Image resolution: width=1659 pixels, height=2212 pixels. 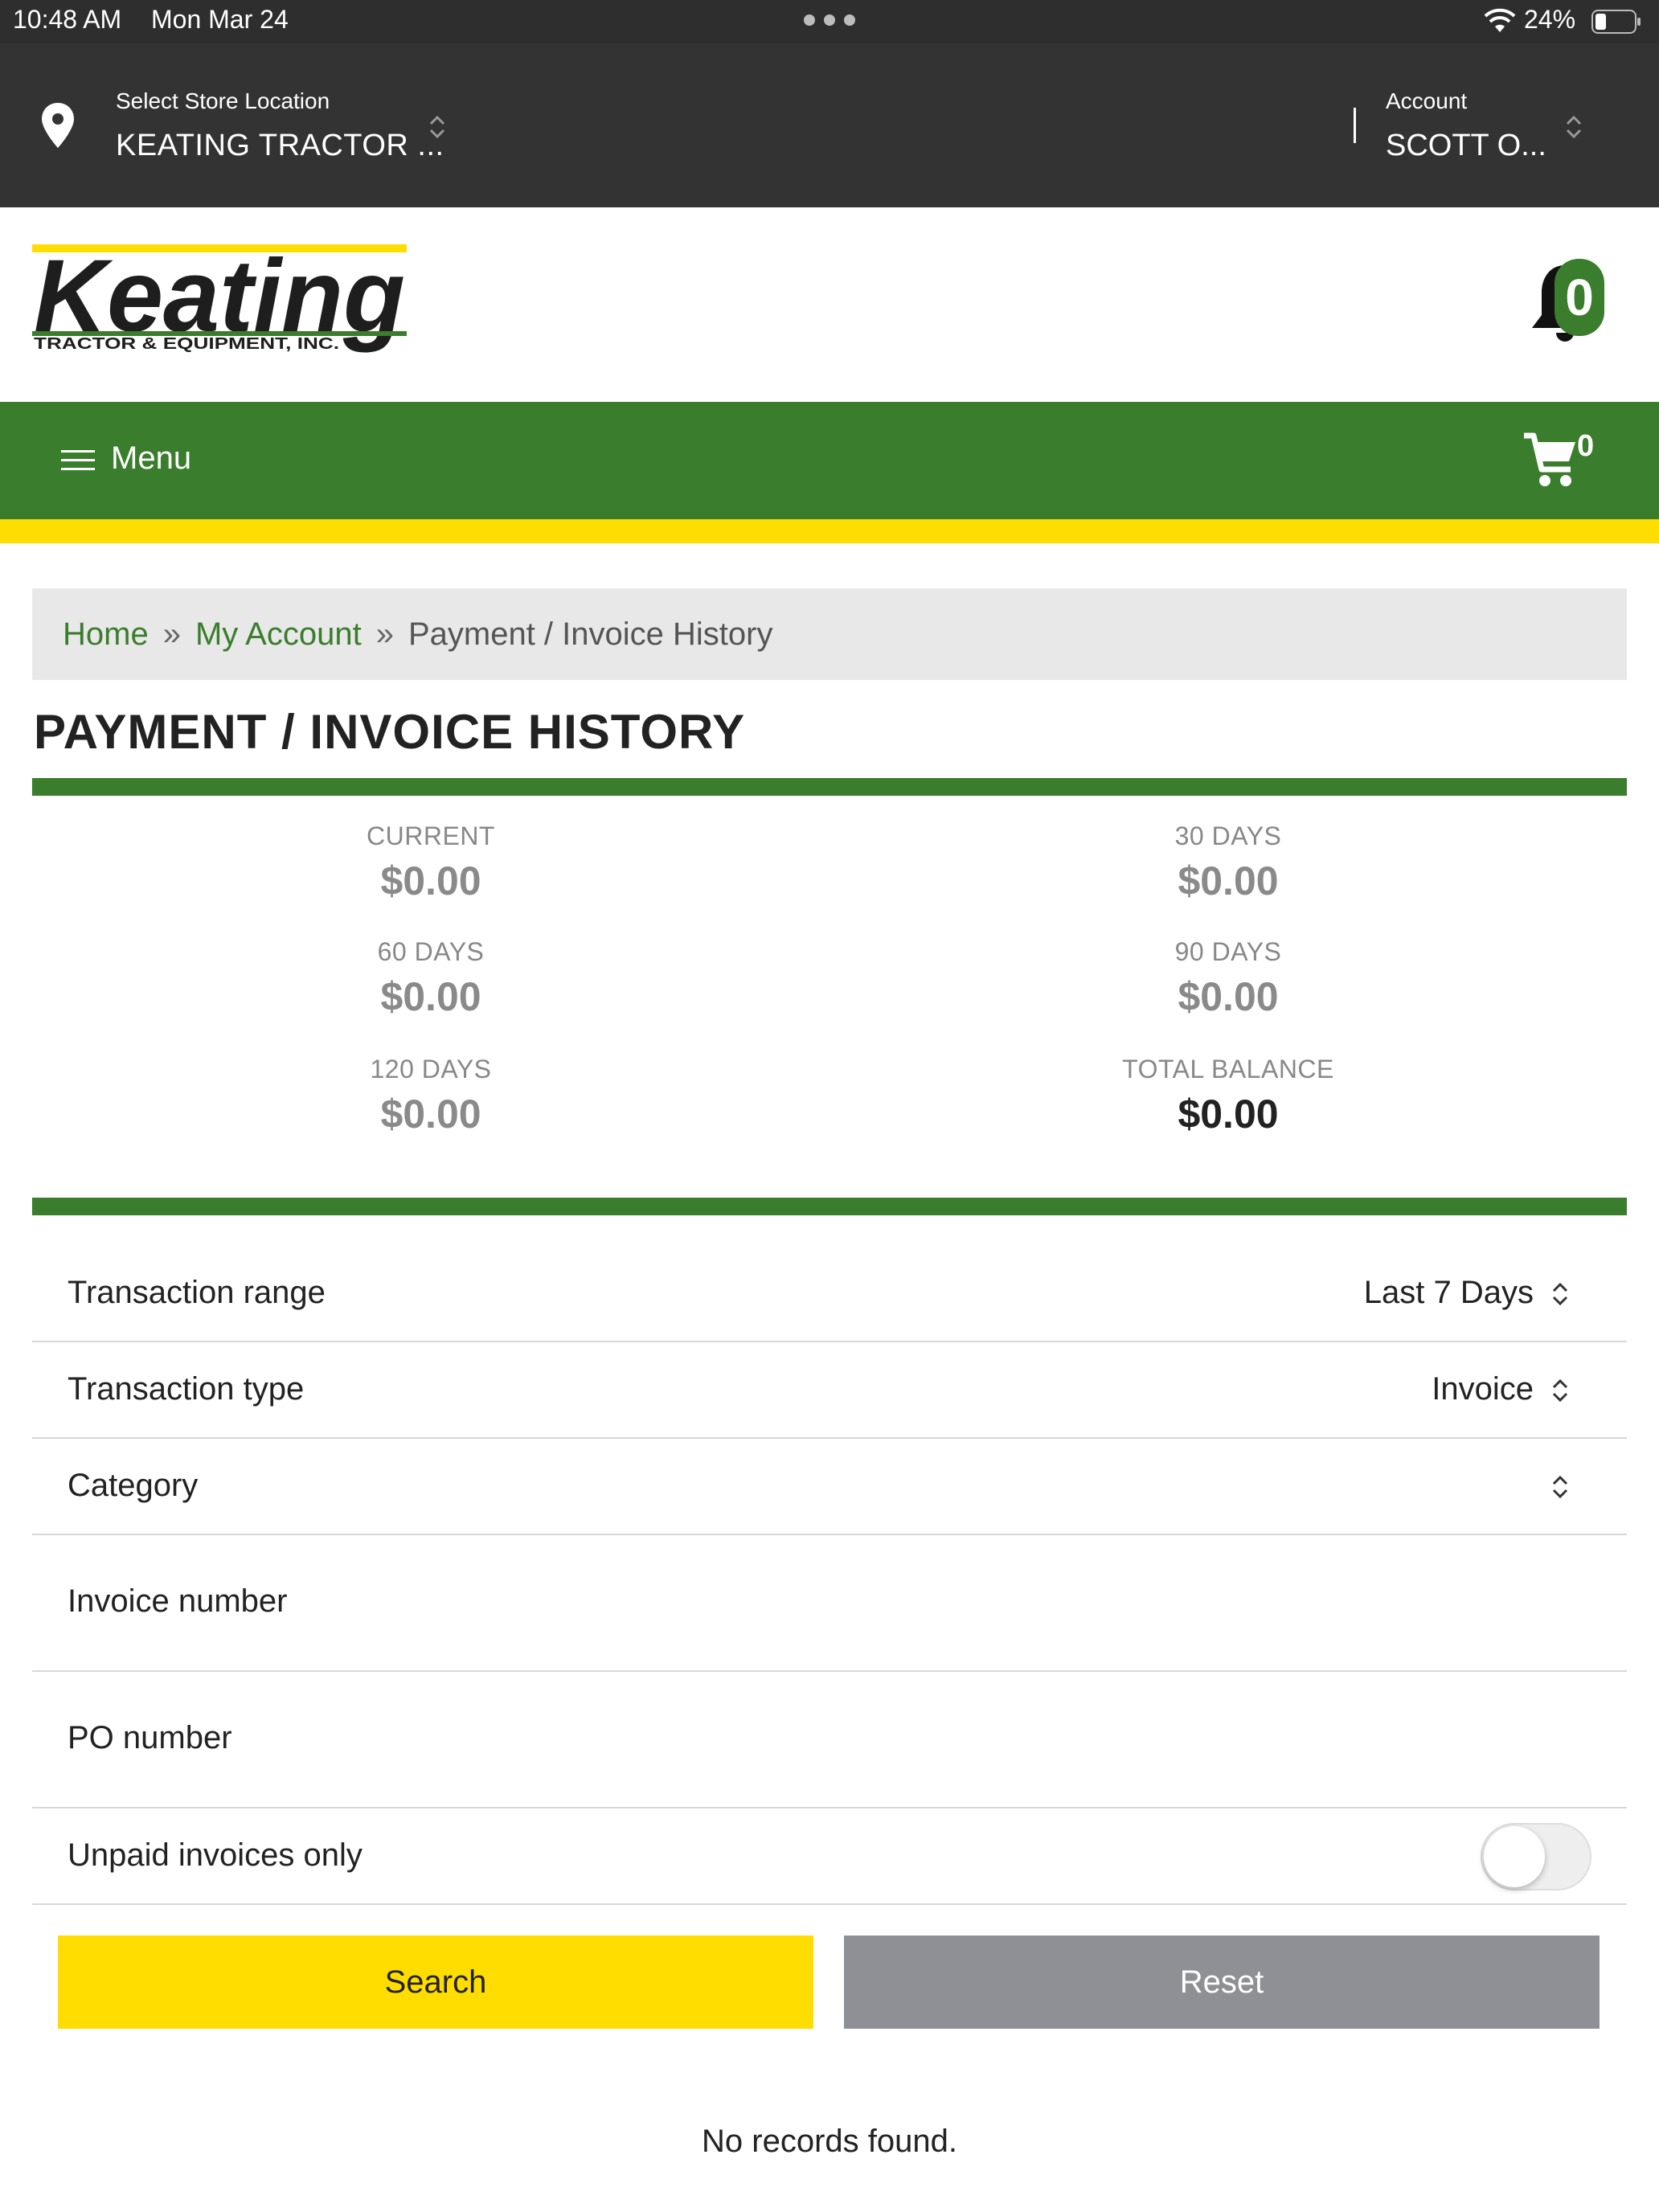 I want to click on no-records-message: No records found., so click(x=829, y=2141).